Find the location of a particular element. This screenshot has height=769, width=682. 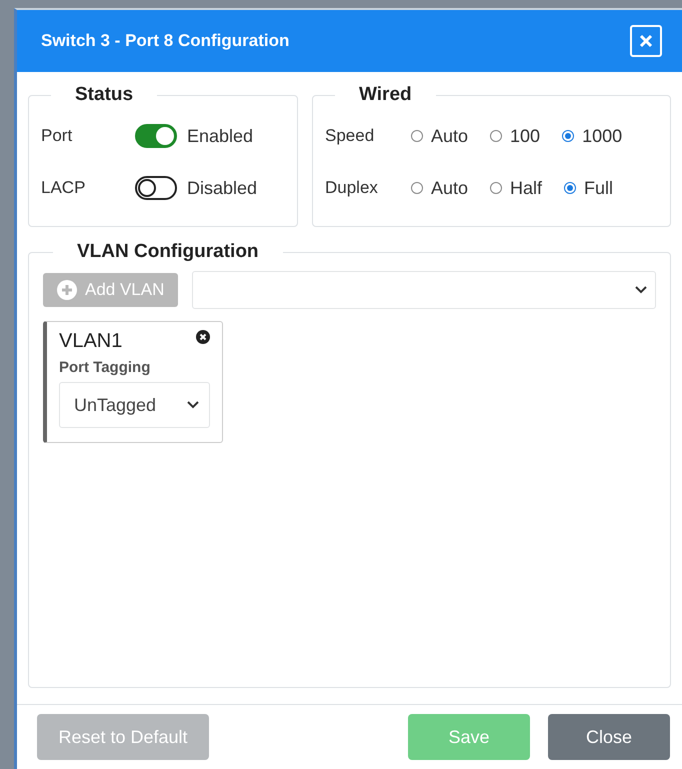

close-button is located at coordinates (646, 41).